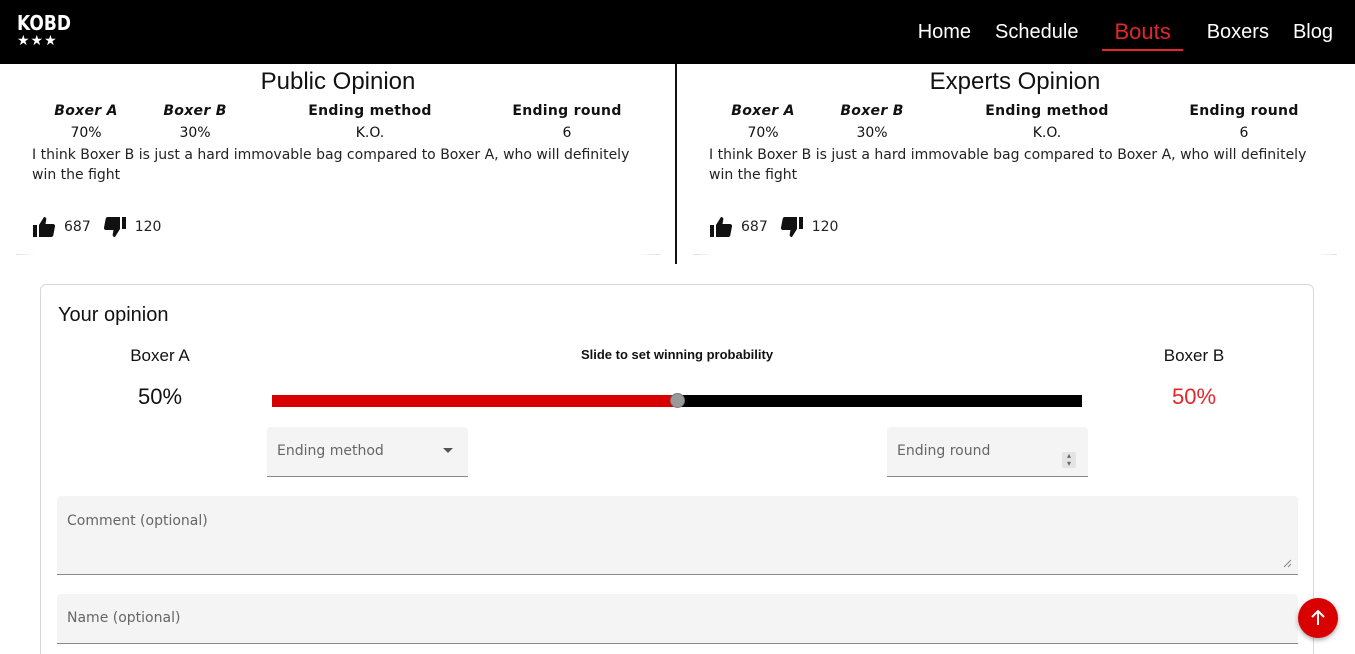 This screenshot has width=1355, height=654. What do you see at coordinates (1313, 32) in the screenshot?
I see `nav-blog: Blog` at bounding box center [1313, 32].